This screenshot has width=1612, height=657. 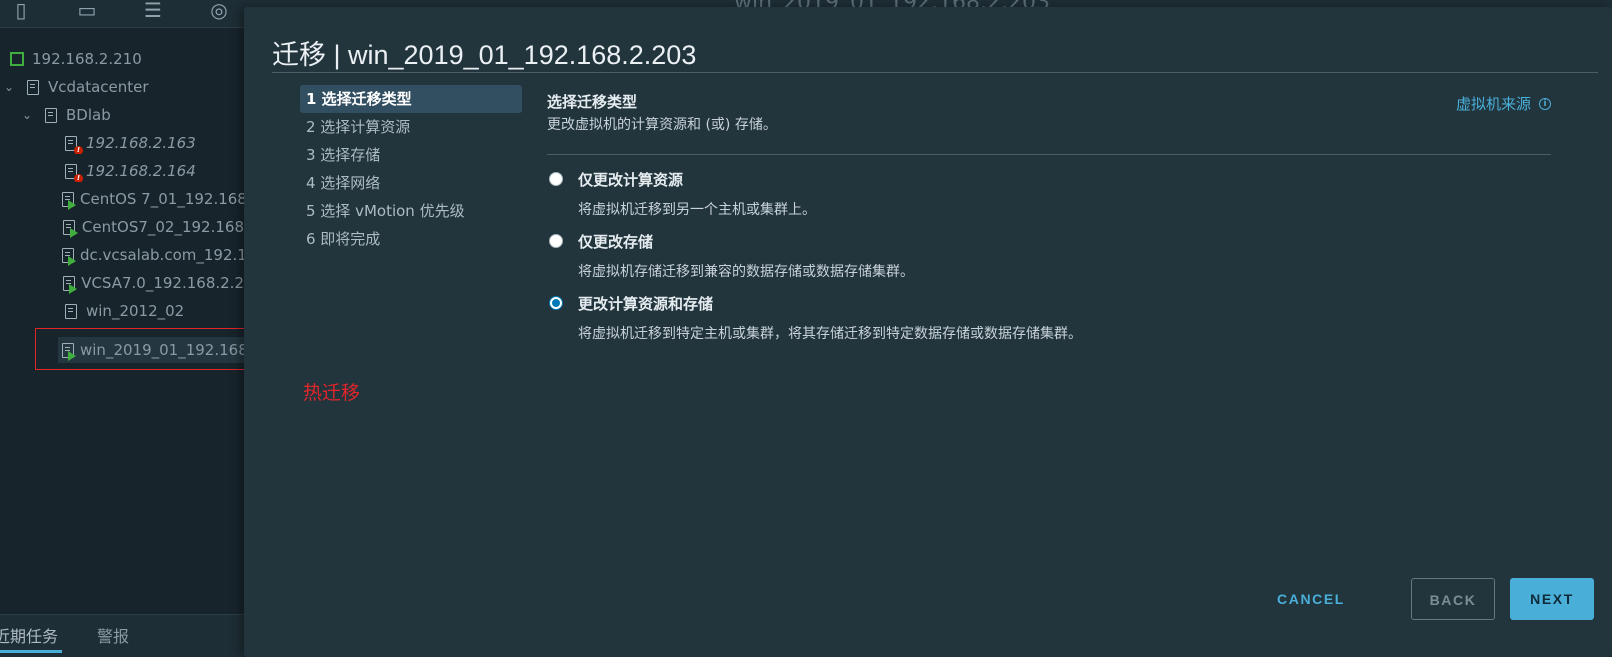 I want to click on active-tab-indicator, so click(x=31, y=651).